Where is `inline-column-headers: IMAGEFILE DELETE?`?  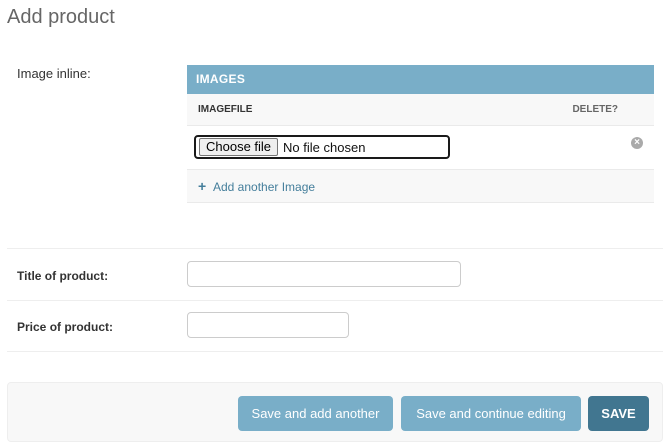
inline-column-headers: IMAGEFILE DELETE? is located at coordinates (420, 110).